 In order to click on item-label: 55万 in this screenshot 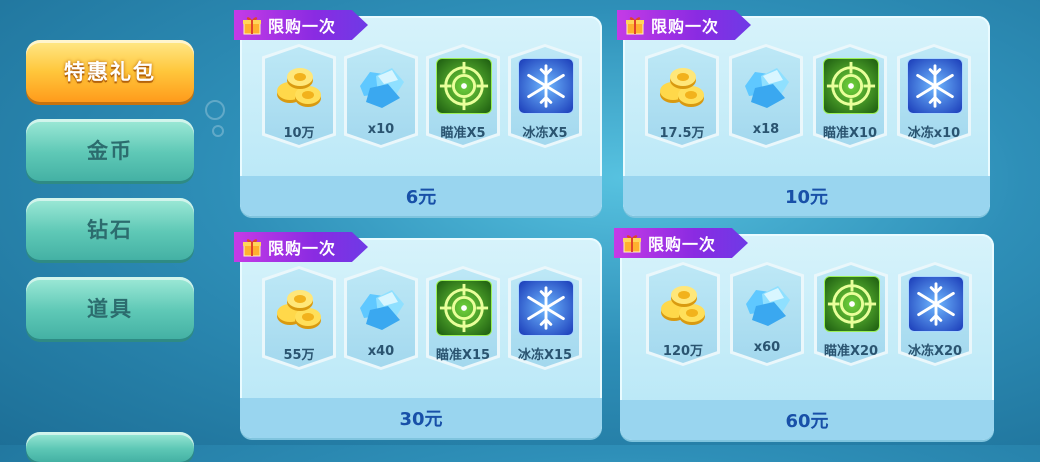, I will do `click(299, 355)`.